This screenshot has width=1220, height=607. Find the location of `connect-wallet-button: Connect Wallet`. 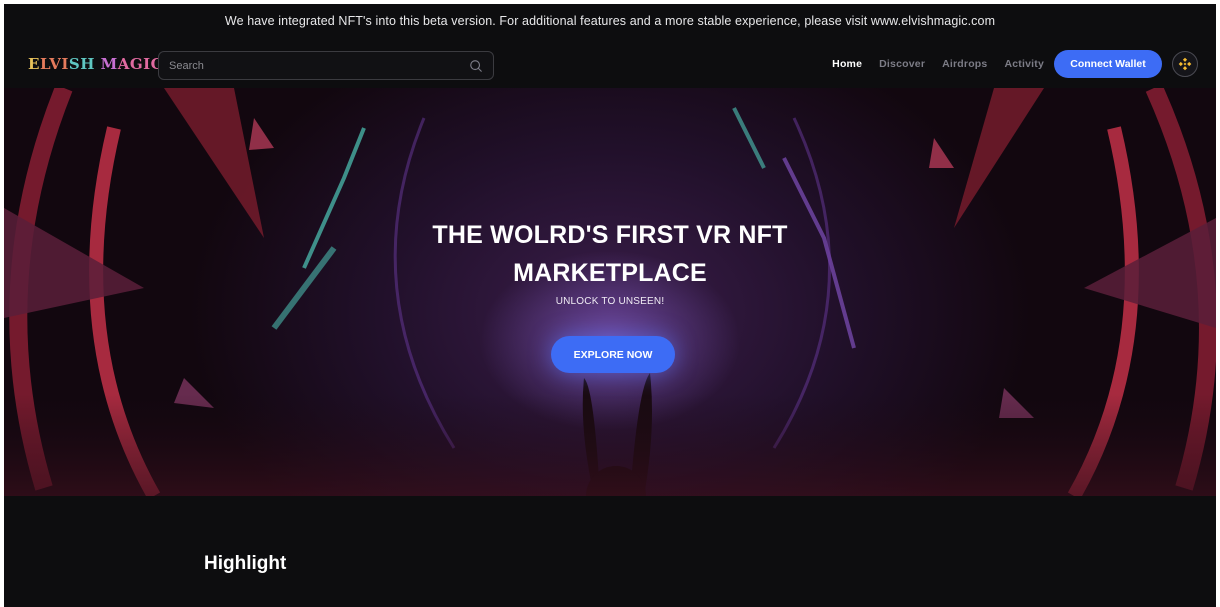

connect-wallet-button: Connect Wallet is located at coordinates (1108, 64).